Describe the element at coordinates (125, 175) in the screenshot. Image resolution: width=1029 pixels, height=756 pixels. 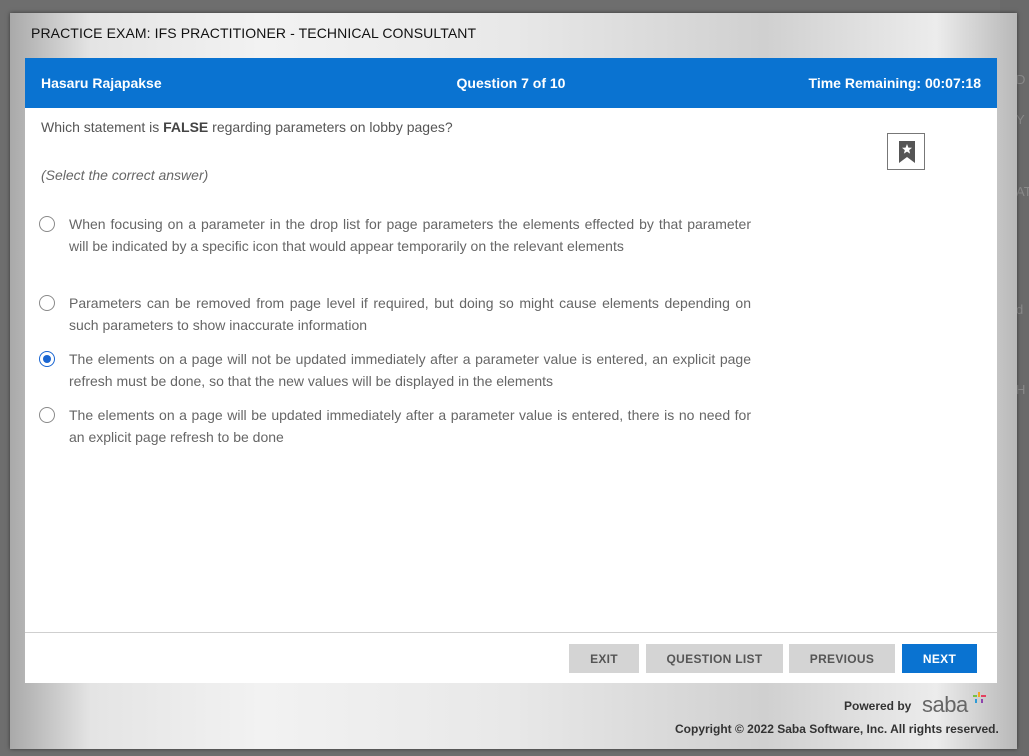
I see `answer-instruction: (Select the correct answer)` at that location.